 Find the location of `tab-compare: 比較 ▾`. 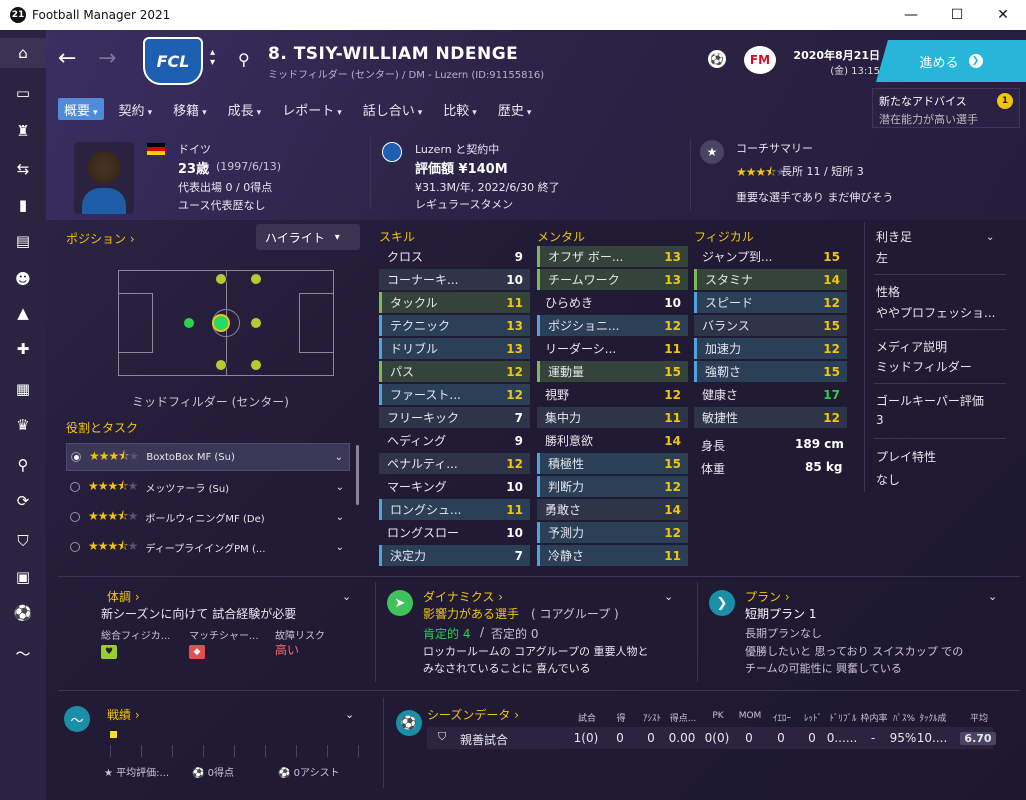

tab-compare: 比較 ▾ is located at coordinates (460, 109).